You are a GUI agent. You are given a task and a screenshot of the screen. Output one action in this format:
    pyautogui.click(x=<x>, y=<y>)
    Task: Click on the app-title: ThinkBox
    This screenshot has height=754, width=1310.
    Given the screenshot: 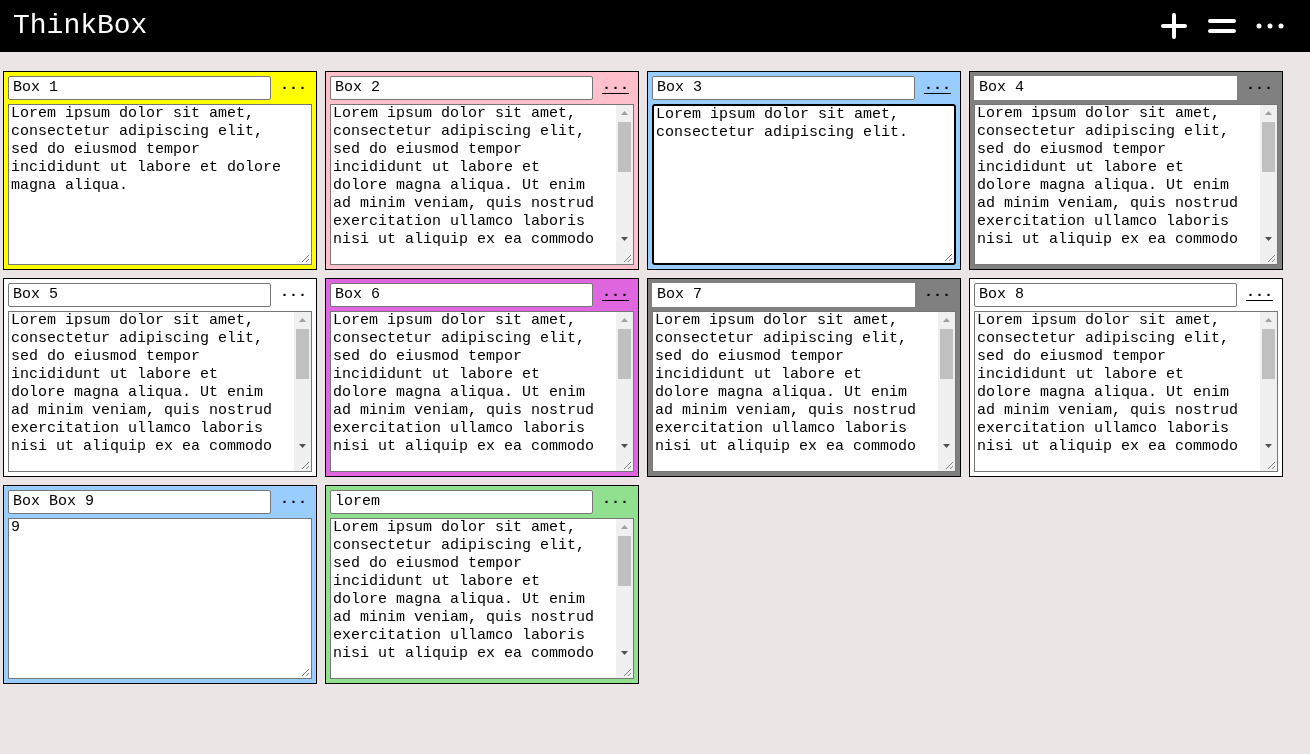 What is the action you would take?
    pyautogui.click(x=80, y=26)
    